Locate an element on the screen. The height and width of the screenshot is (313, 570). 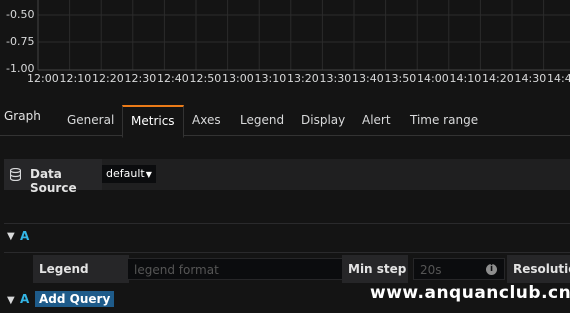
datasource-row: Data Source default▼ is located at coordinates (287, 177).